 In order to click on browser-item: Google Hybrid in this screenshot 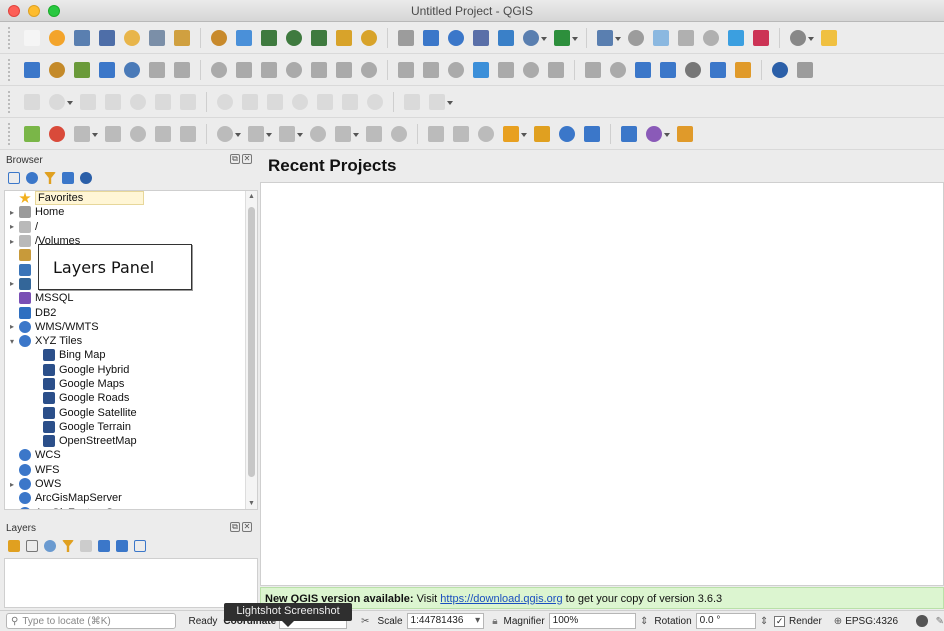, I will do `click(131, 370)`.